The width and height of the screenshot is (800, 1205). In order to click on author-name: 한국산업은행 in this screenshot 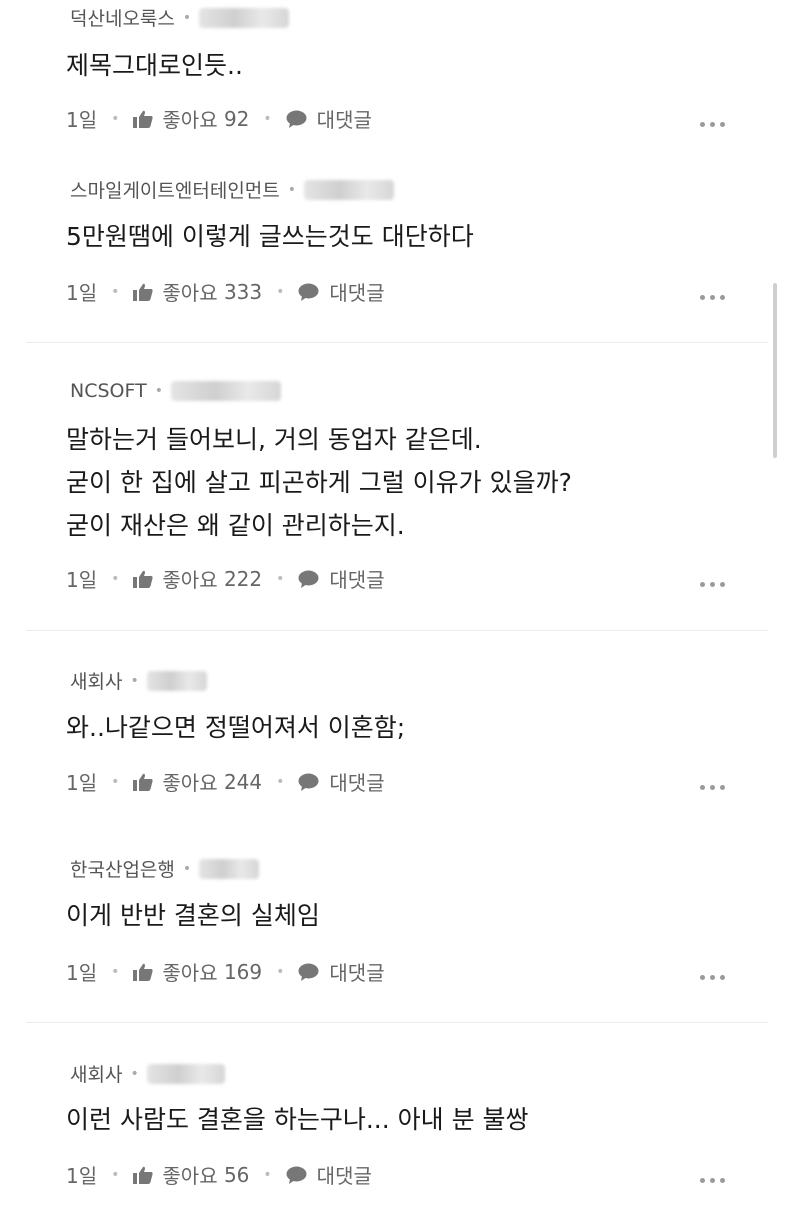, I will do `click(122, 868)`.